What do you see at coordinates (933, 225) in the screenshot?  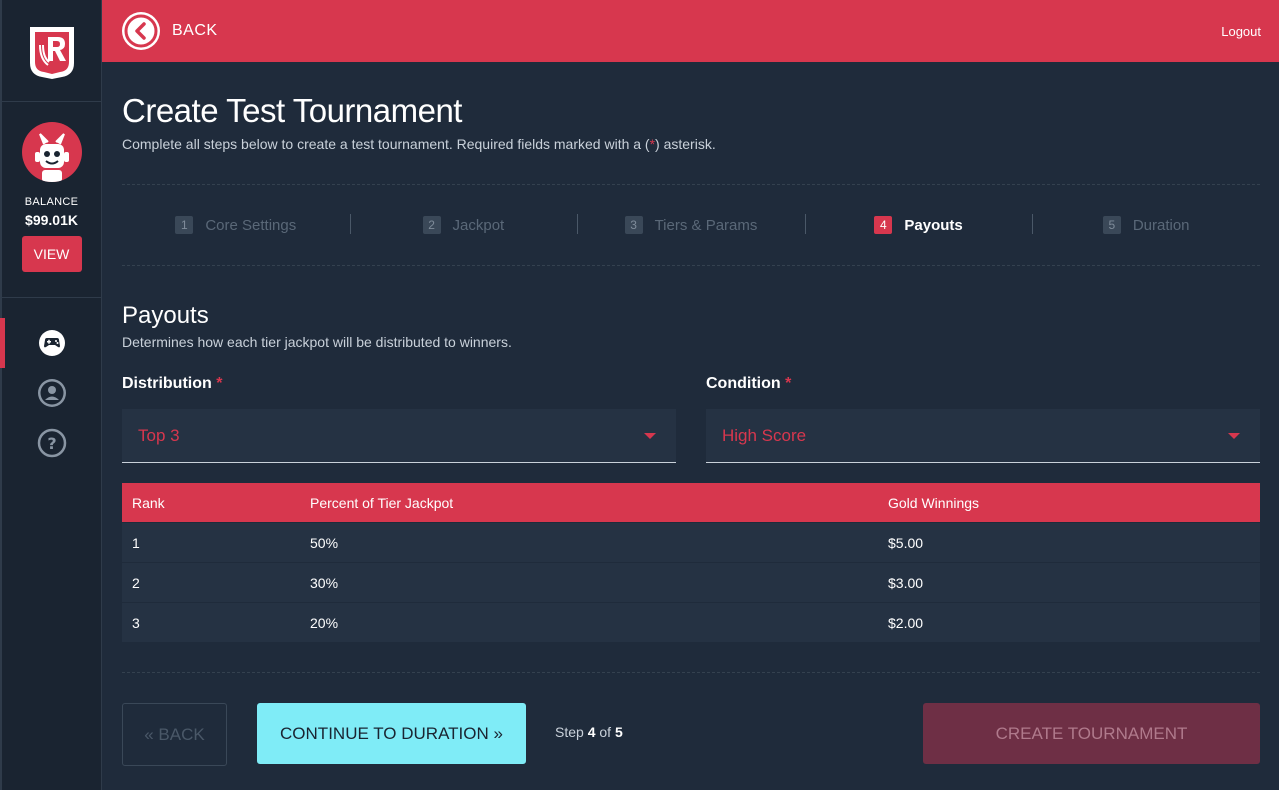 I see `step-label: Payouts` at bounding box center [933, 225].